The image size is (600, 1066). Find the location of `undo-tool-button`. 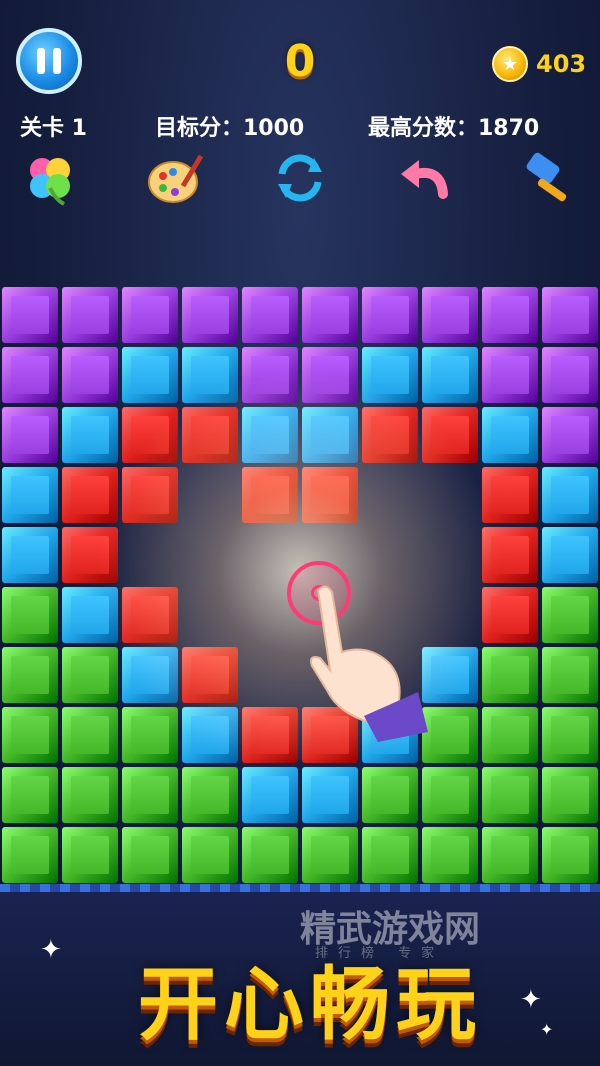

undo-tool-button is located at coordinates (425, 178).